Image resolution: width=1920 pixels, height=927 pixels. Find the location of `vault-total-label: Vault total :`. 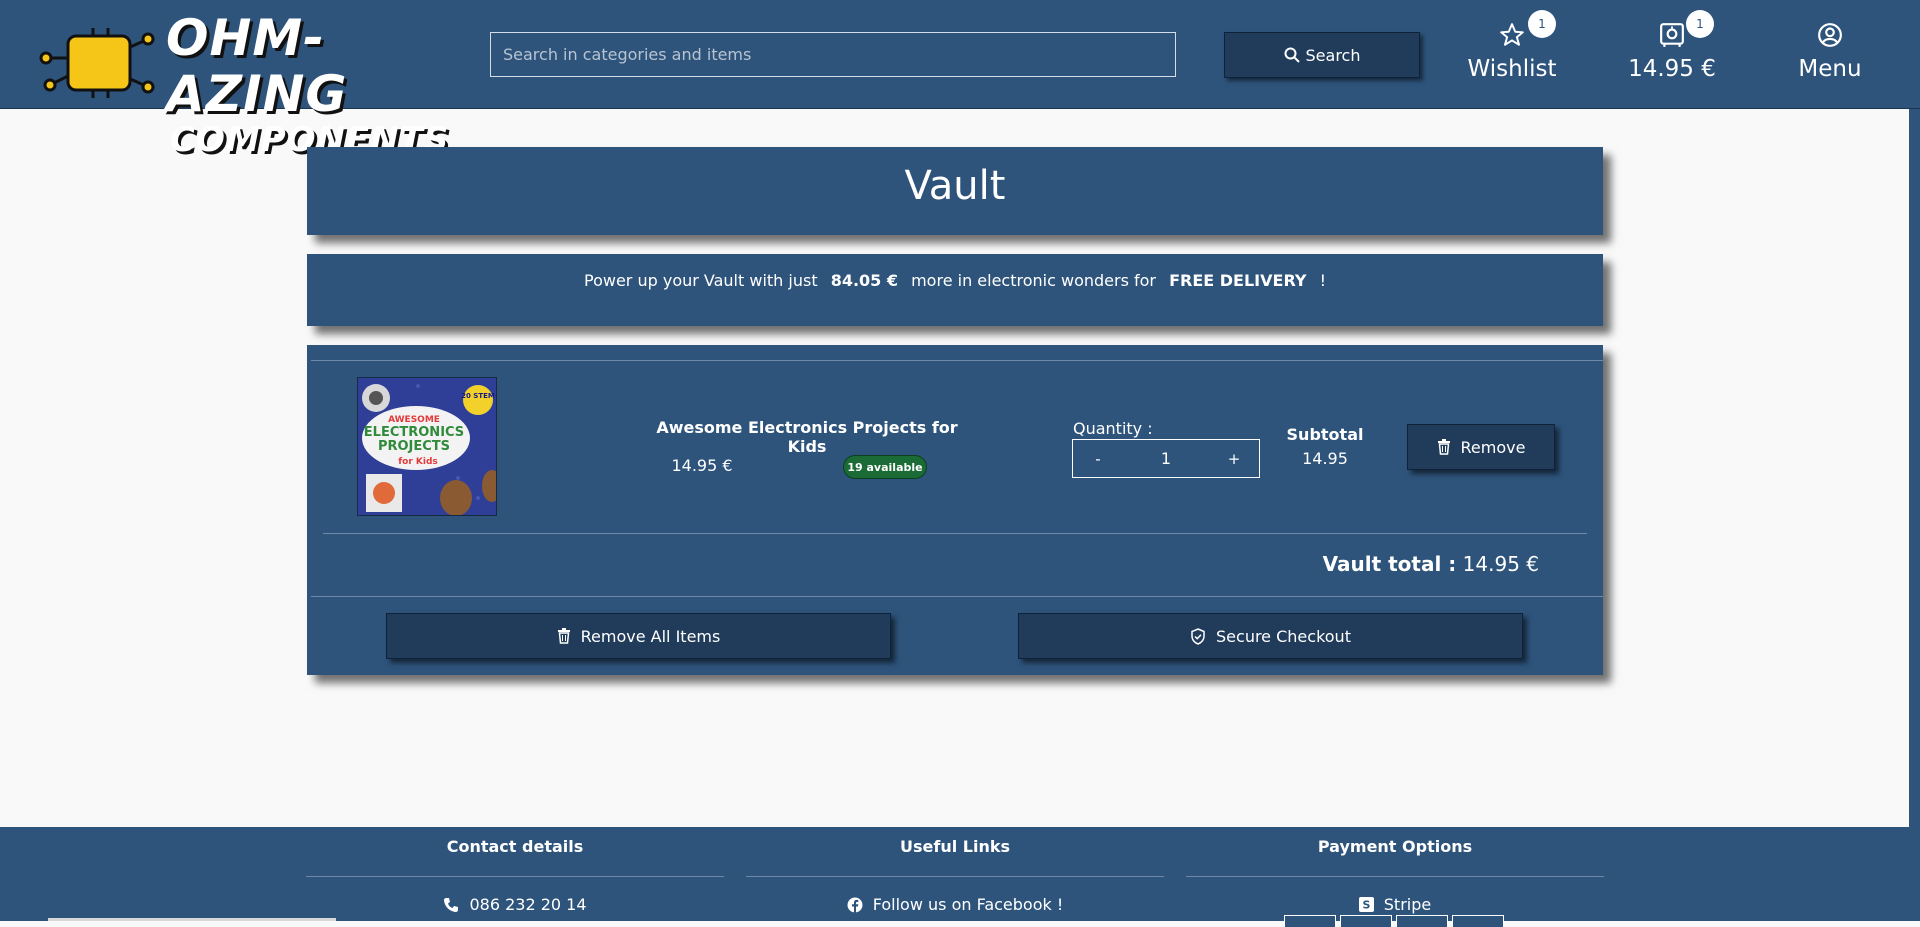

vault-total-label: Vault total : is located at coordinates (1389, 564).